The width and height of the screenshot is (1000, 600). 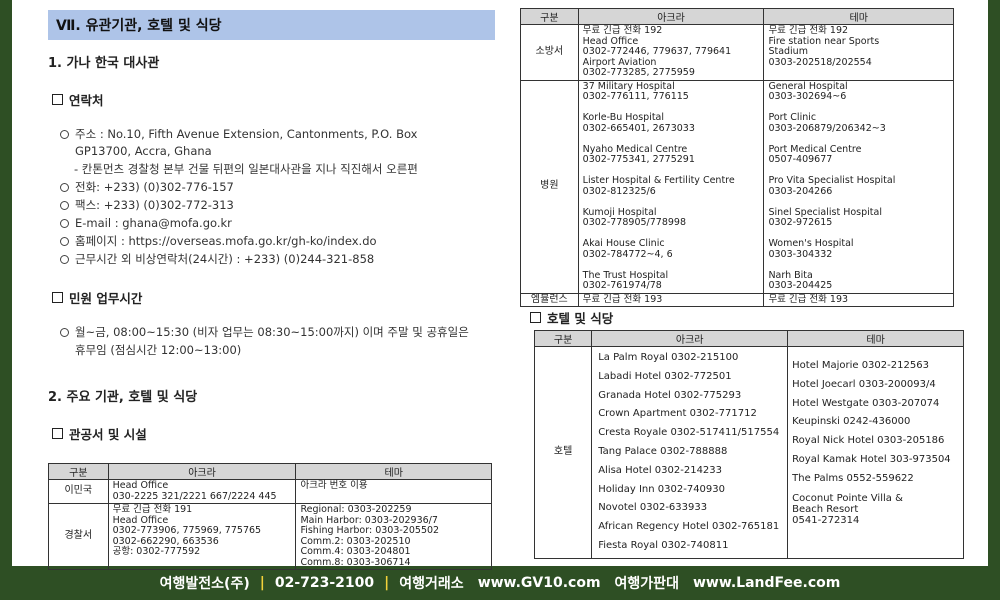 I want to click on direction-note: - 칸톤먼츠 경찰청 본부 건물 뒤편의 일본대사관을 지나 직진해서 오른편, so click(x=246, y=169).